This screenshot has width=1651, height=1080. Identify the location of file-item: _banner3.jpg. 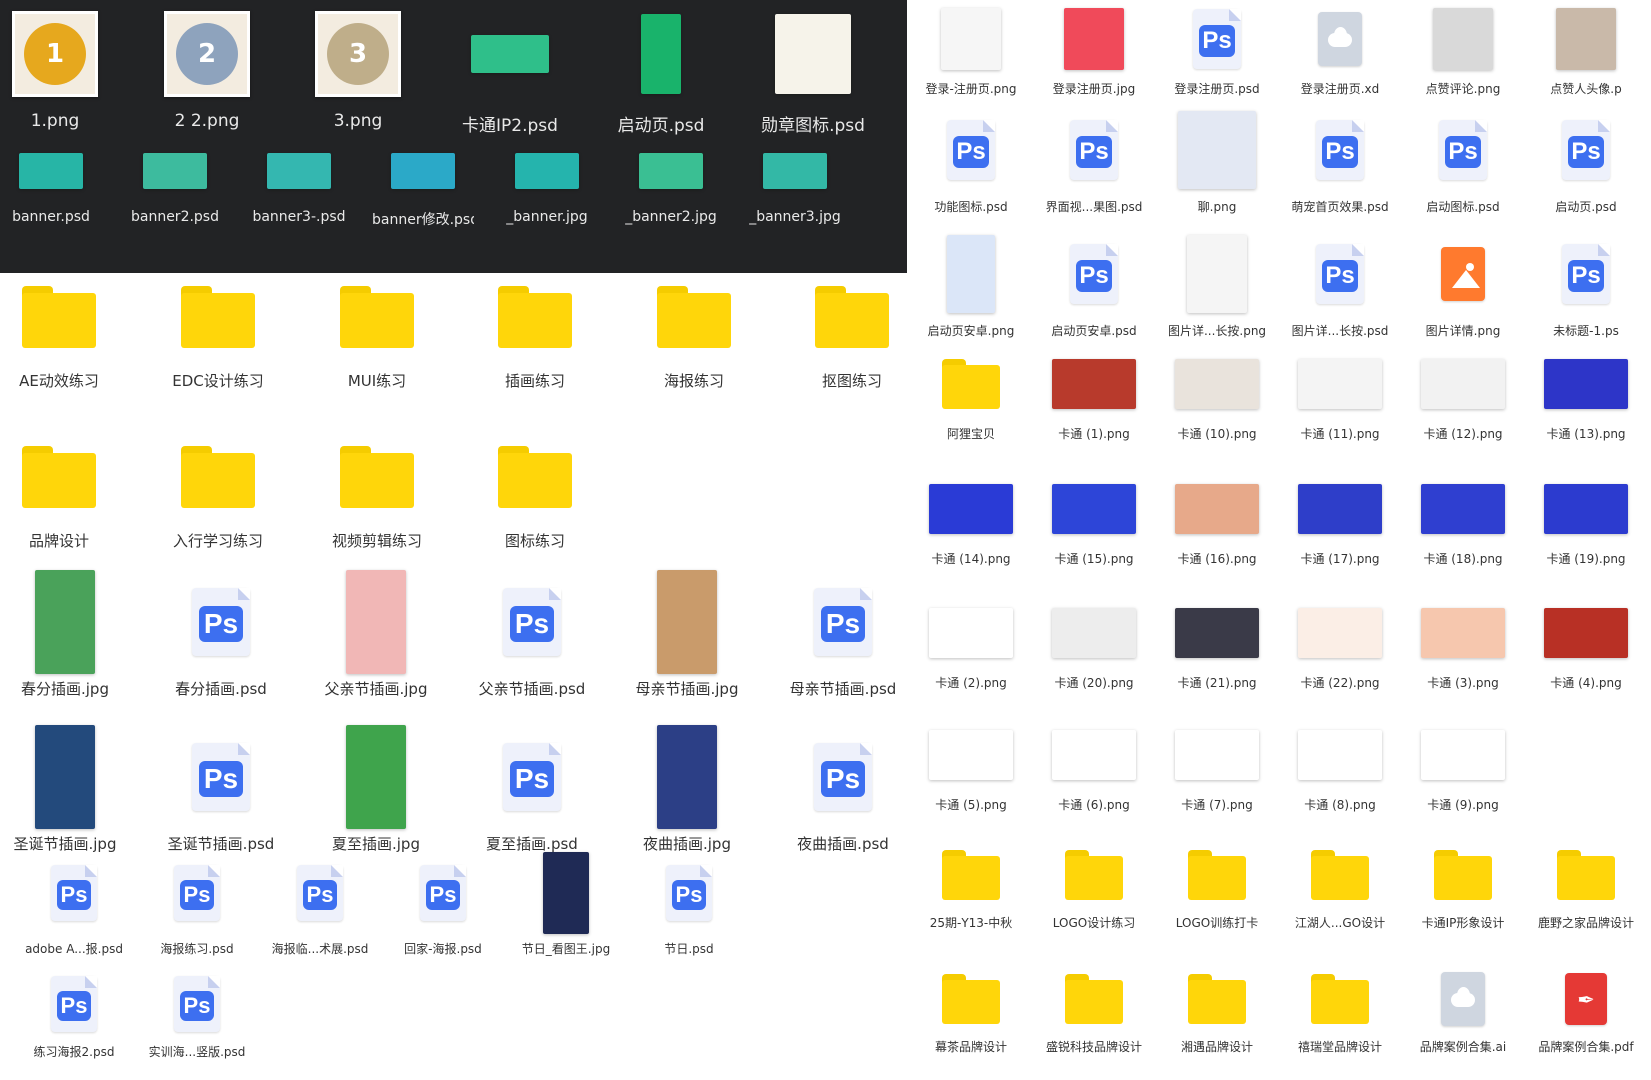
(795, 187).